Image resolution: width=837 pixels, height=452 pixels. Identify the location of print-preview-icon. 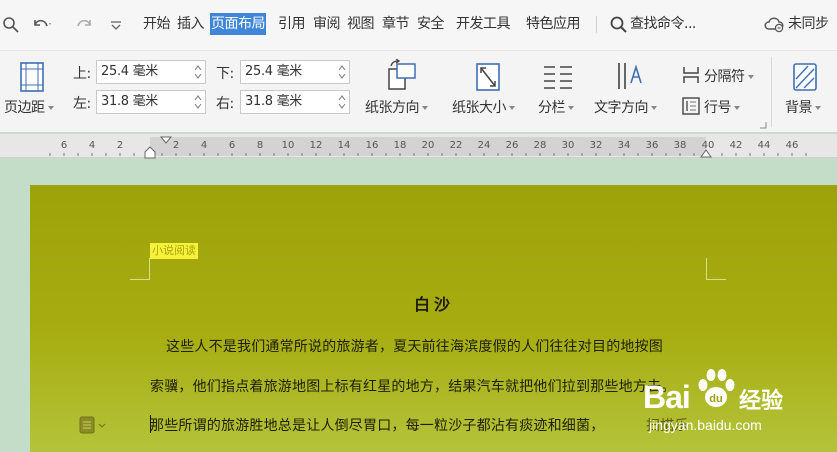
(11, 24).